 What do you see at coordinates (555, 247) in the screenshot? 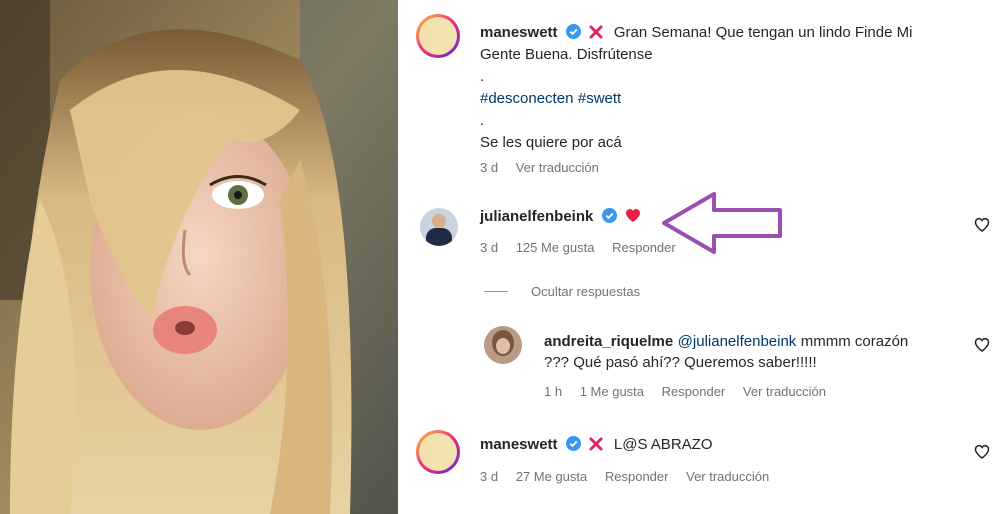
I see `comment1-likes: 125 Me gusta` at bounding box center [555, 247].